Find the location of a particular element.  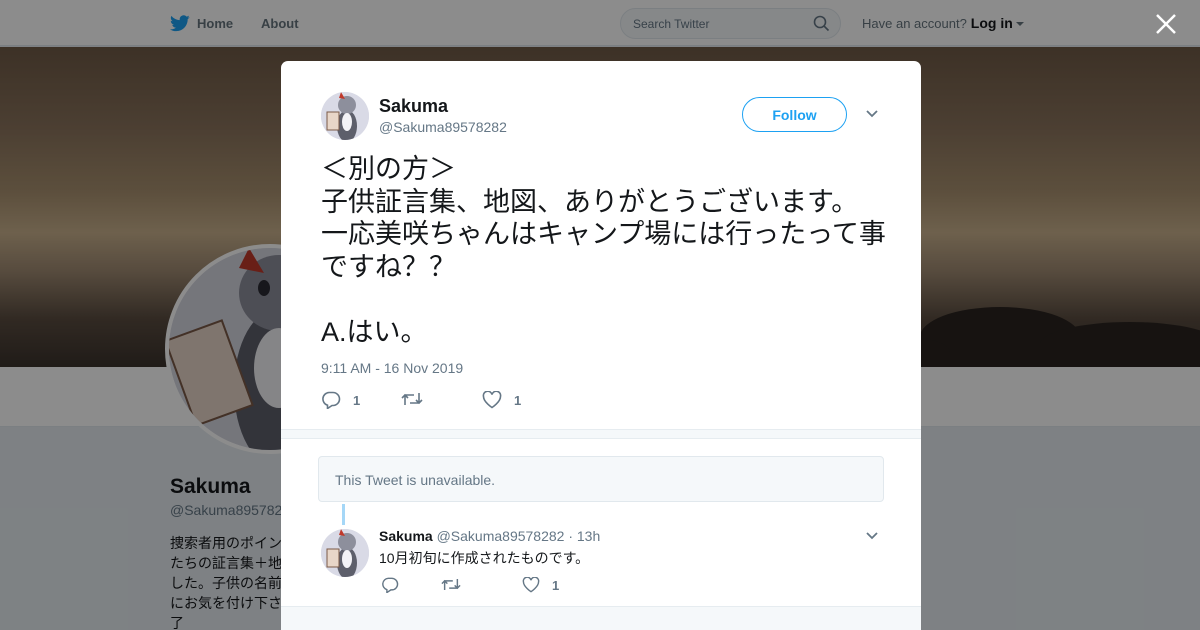

reply-actions: 1 is located at coordinates (531, 587).